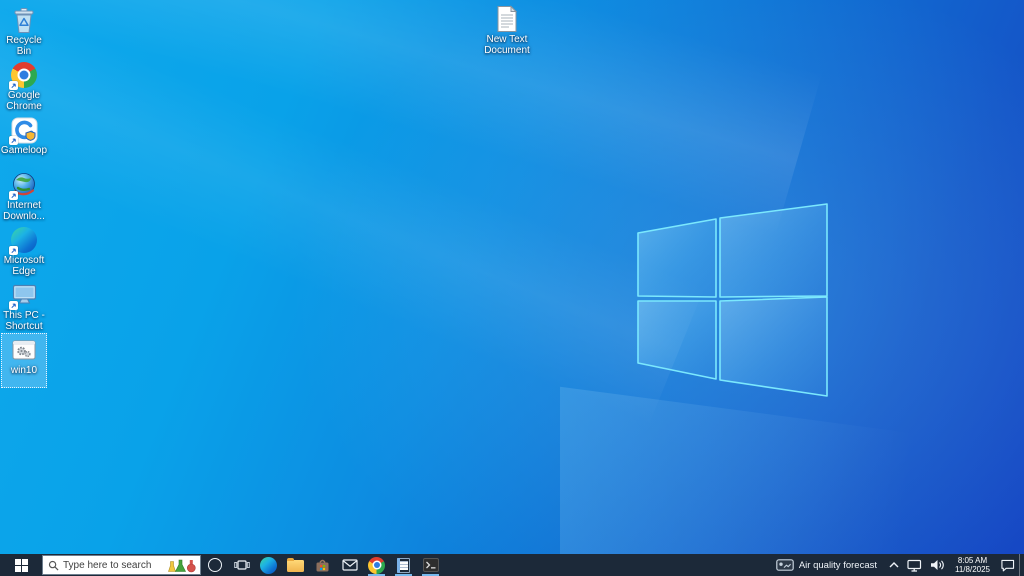 The width and height of the screenshot is (1024, 576). I want to click on file-explorer-icon, so click(295, 564).